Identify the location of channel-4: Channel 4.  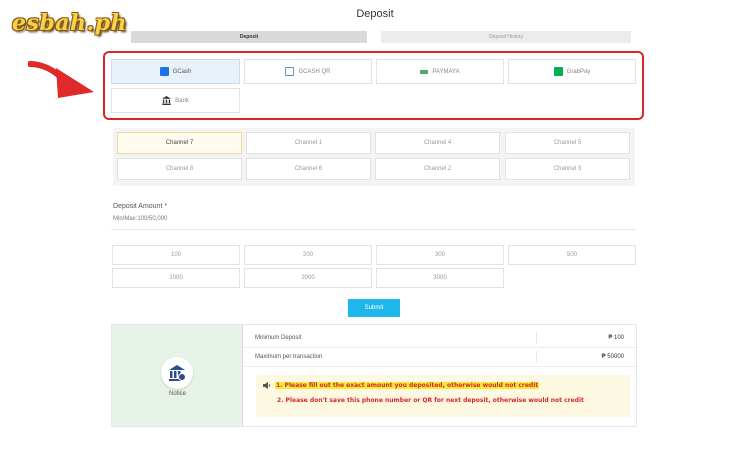
(437, 143).